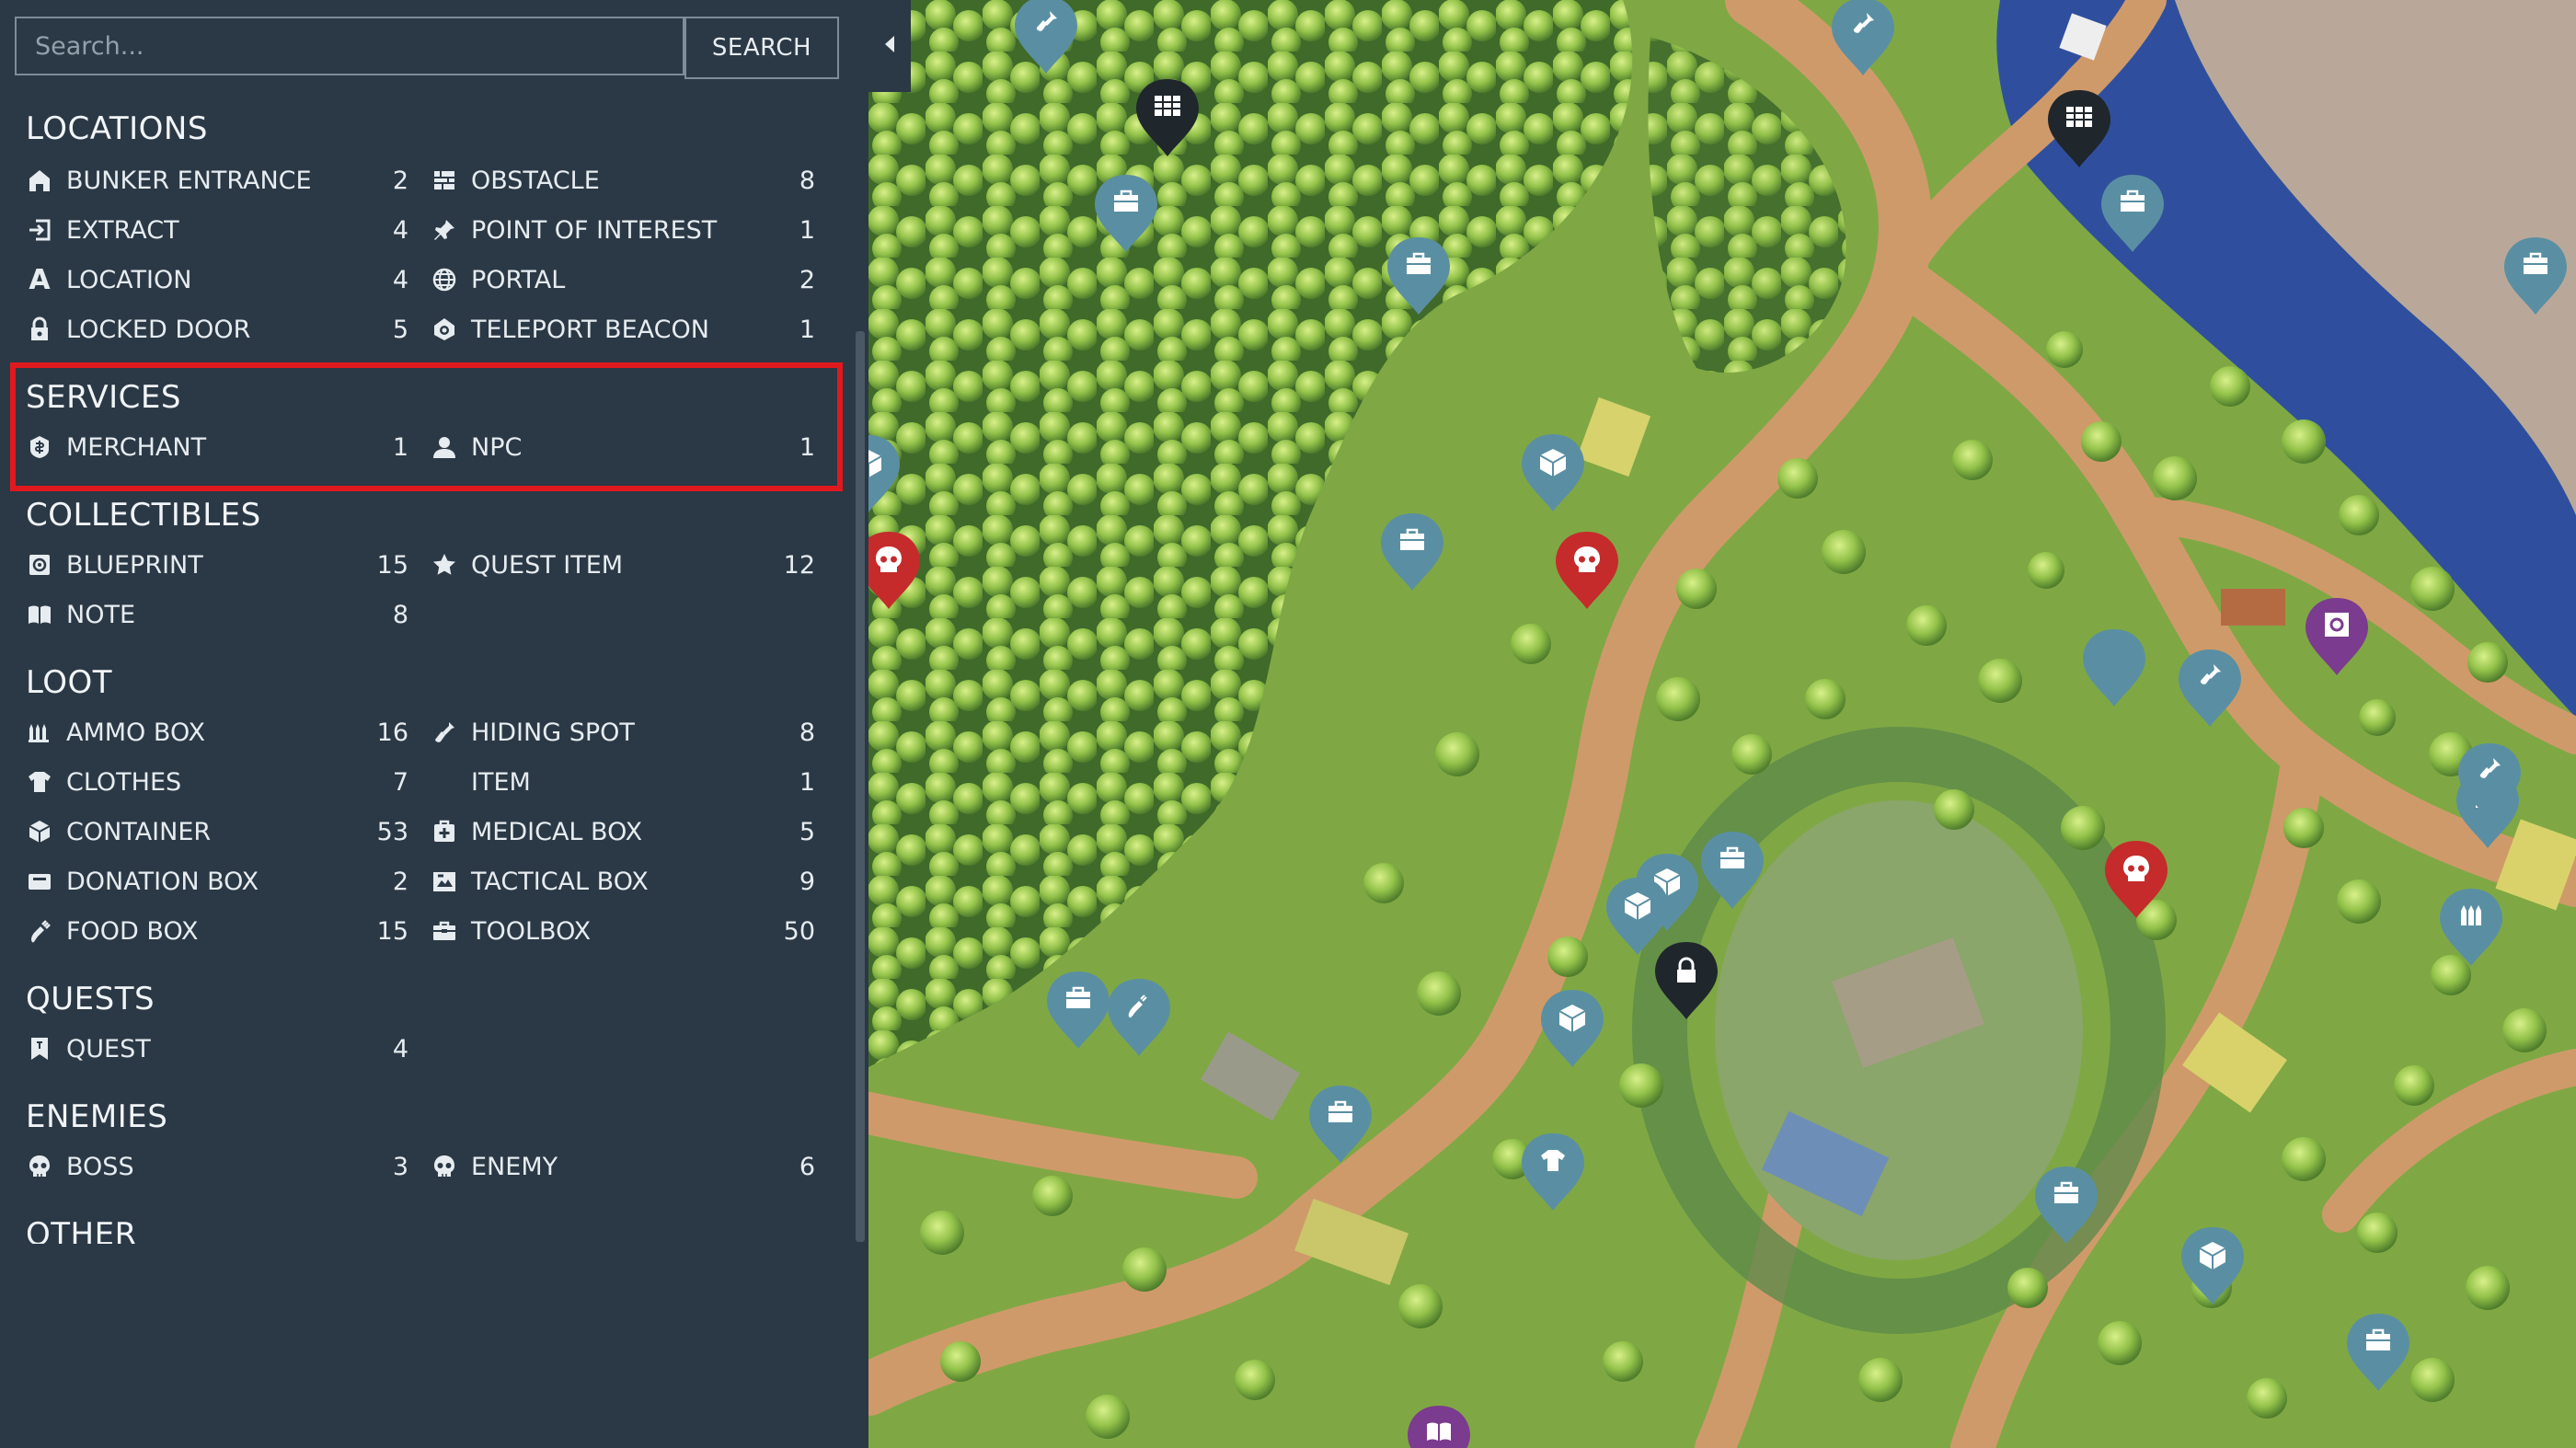 Image resolution: width=2576 pixels, height=1448 pixels. I want to click on filter-point-of-interest: POINT OF INTEREST 1, so click(623, 230).